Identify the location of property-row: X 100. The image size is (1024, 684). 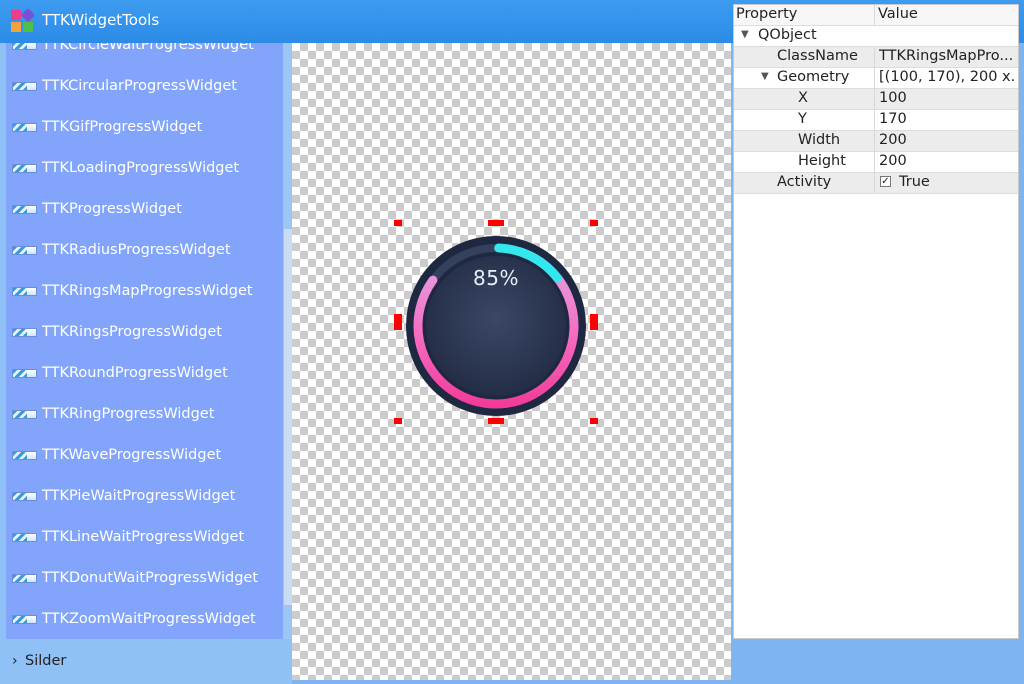
(876, 99).